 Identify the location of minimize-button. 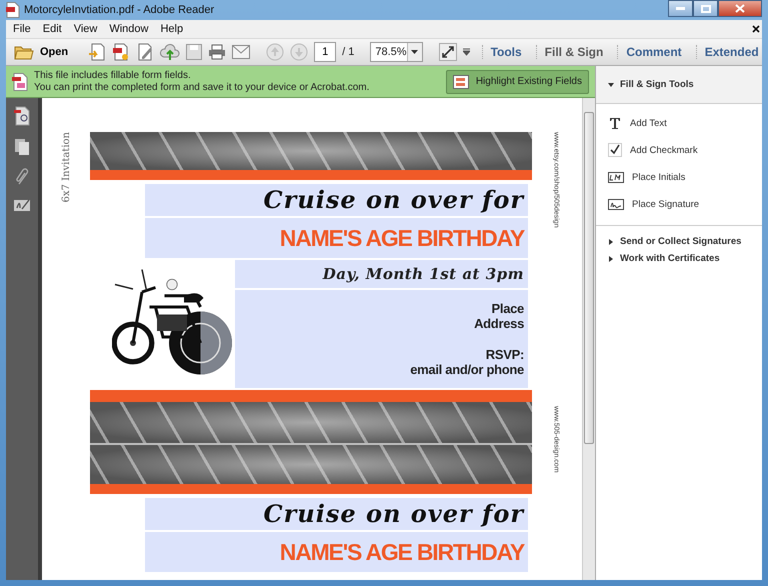
(680, 8).